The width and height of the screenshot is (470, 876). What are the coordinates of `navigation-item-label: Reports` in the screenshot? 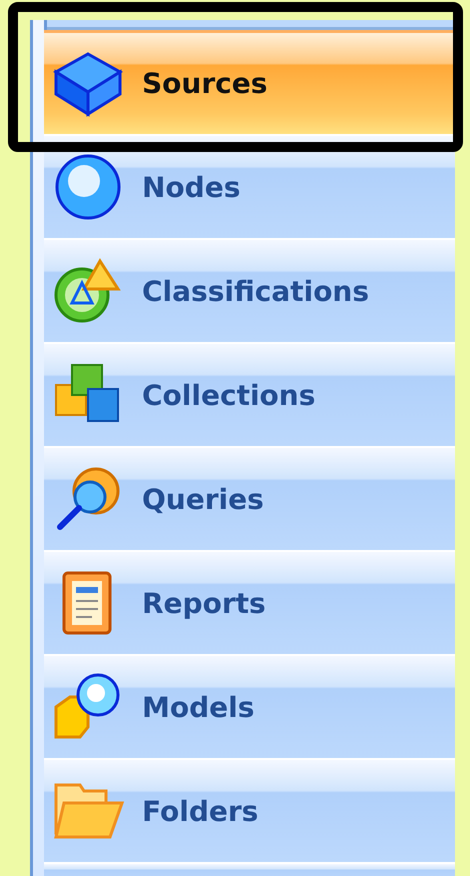 It's located at (204, 603).